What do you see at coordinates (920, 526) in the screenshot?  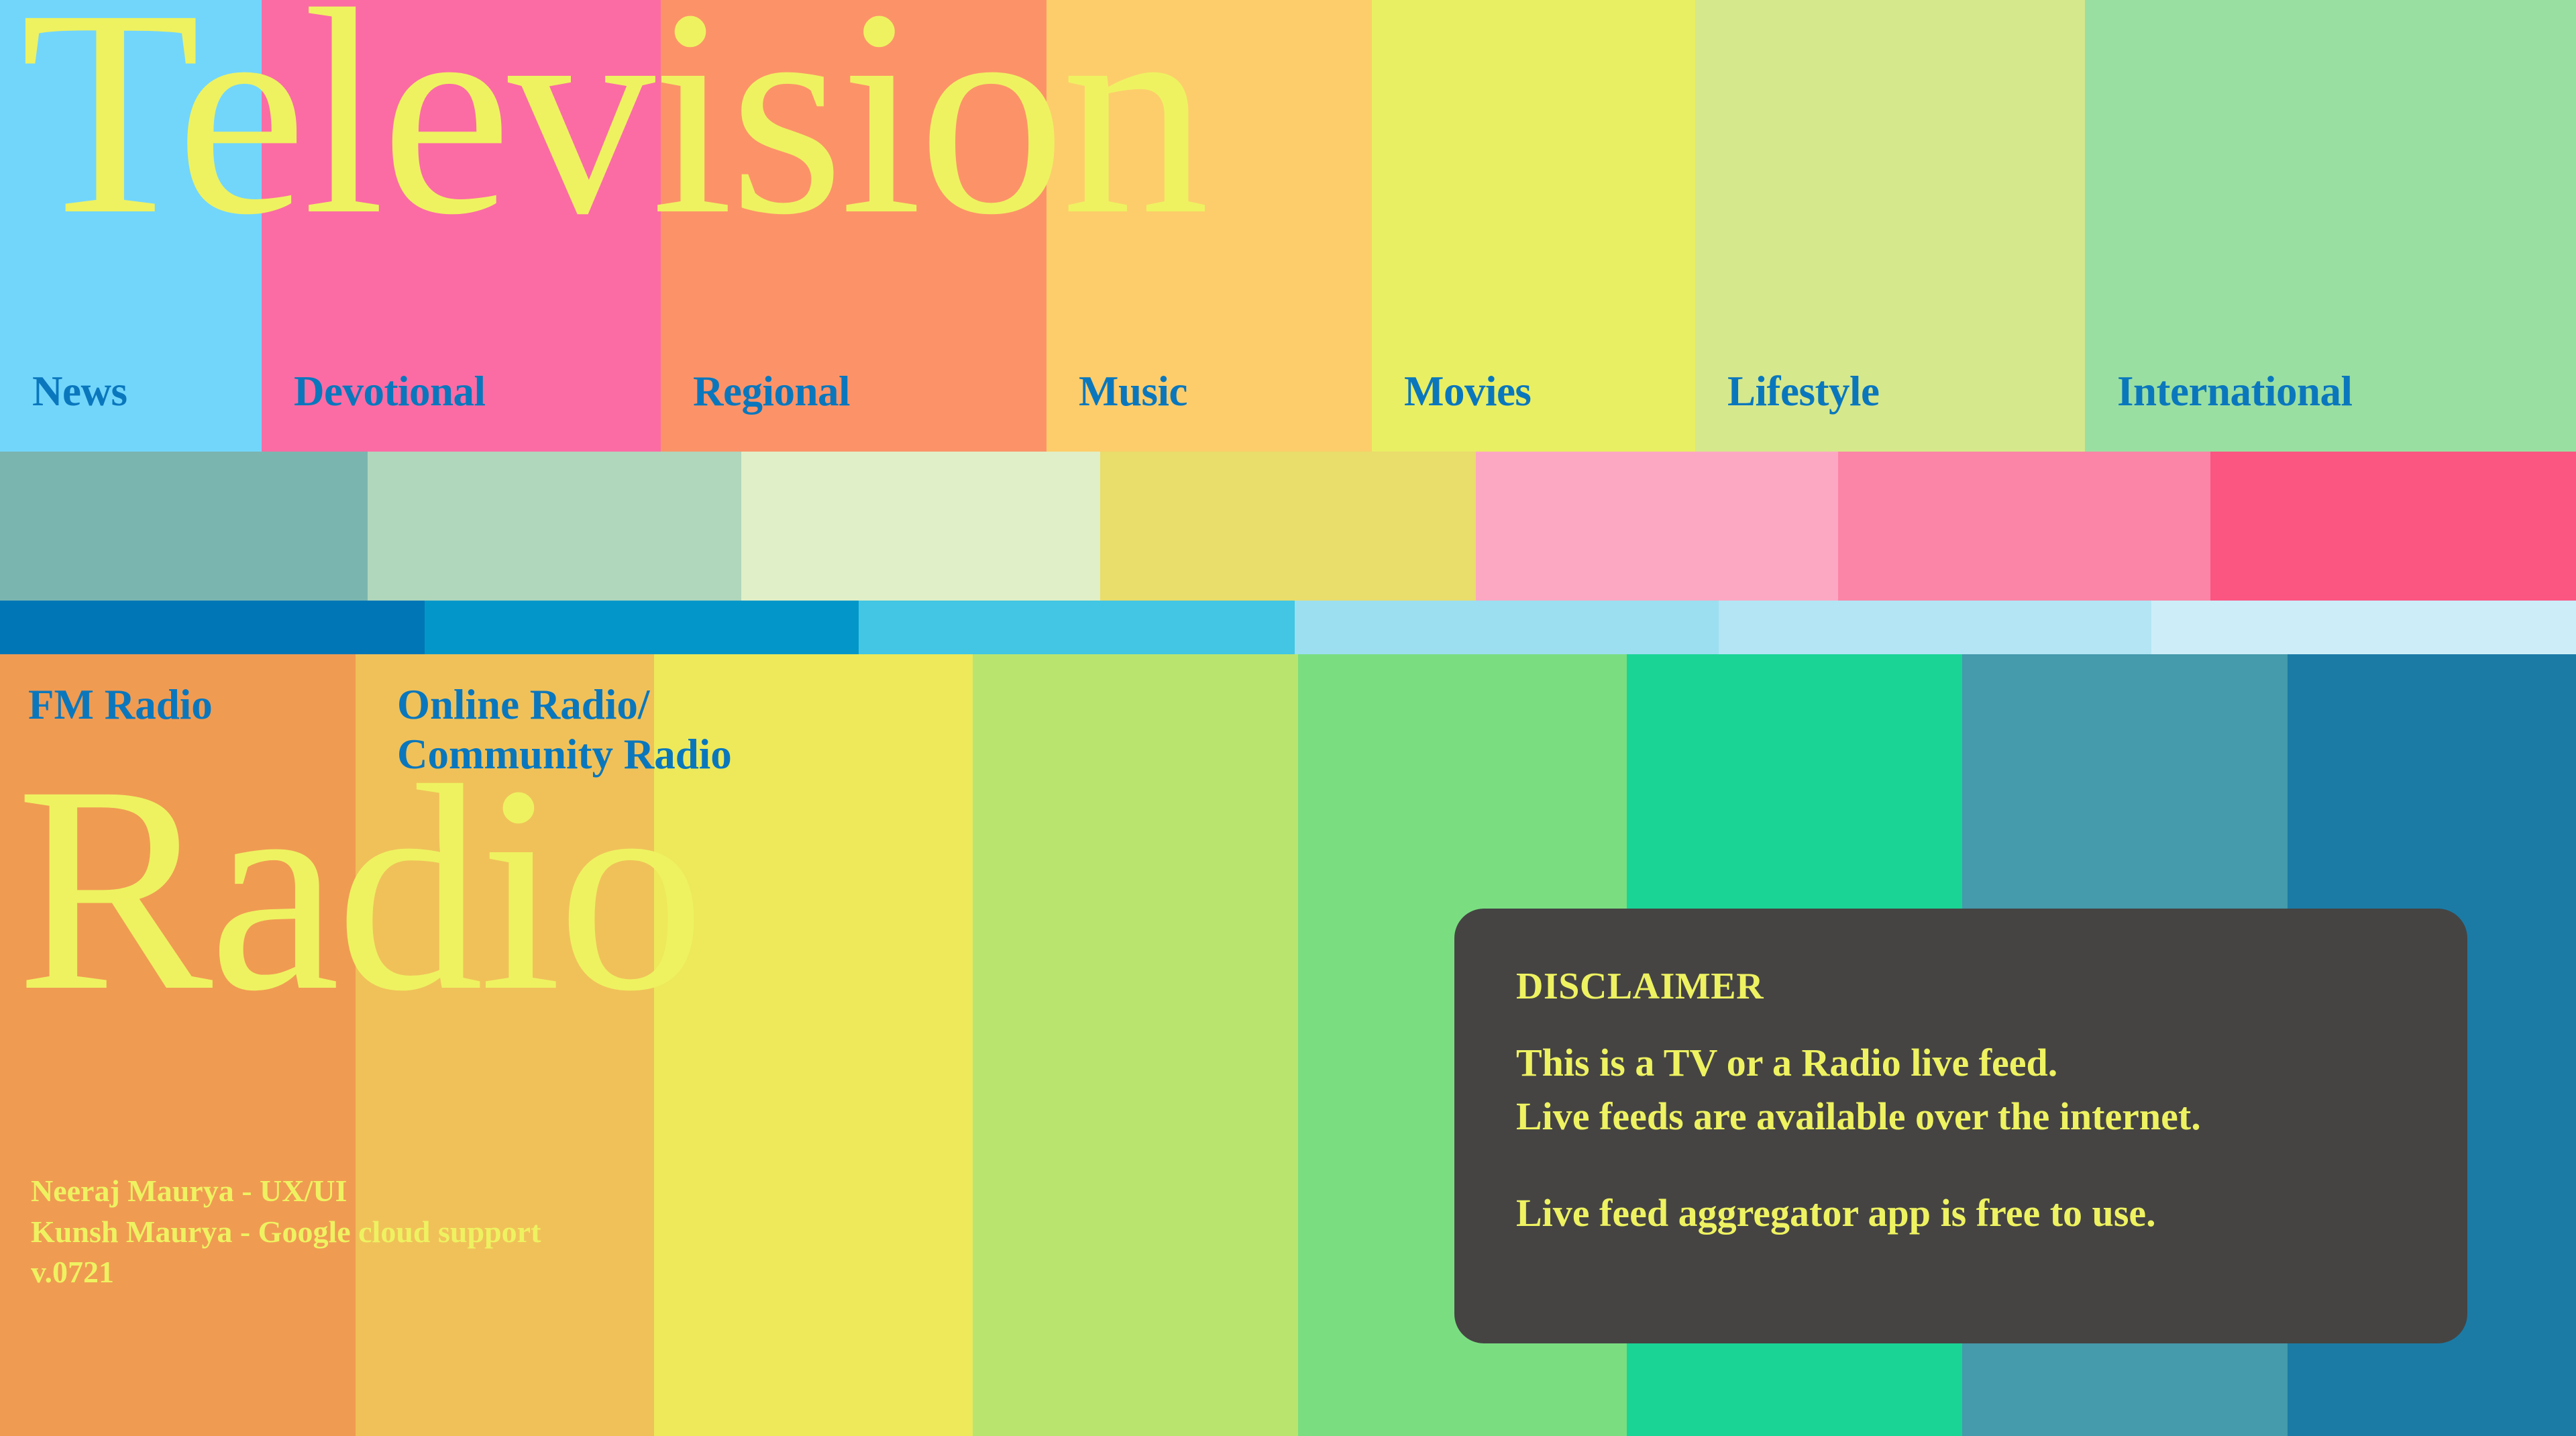 I see `pastel-swatch-honeydew` at bounding box center [920, 526].